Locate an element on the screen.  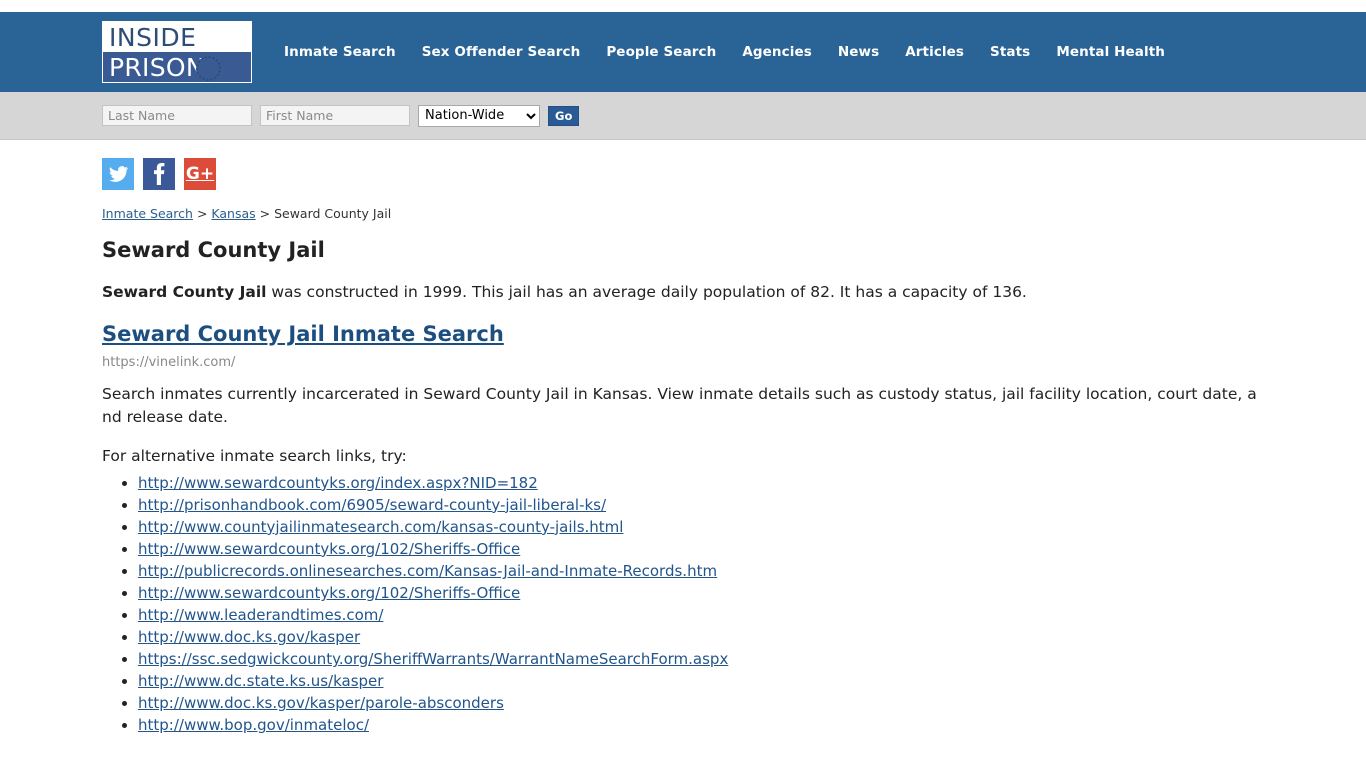
search-scope-select: Nation-Wide is located at coordinates (479, 115).